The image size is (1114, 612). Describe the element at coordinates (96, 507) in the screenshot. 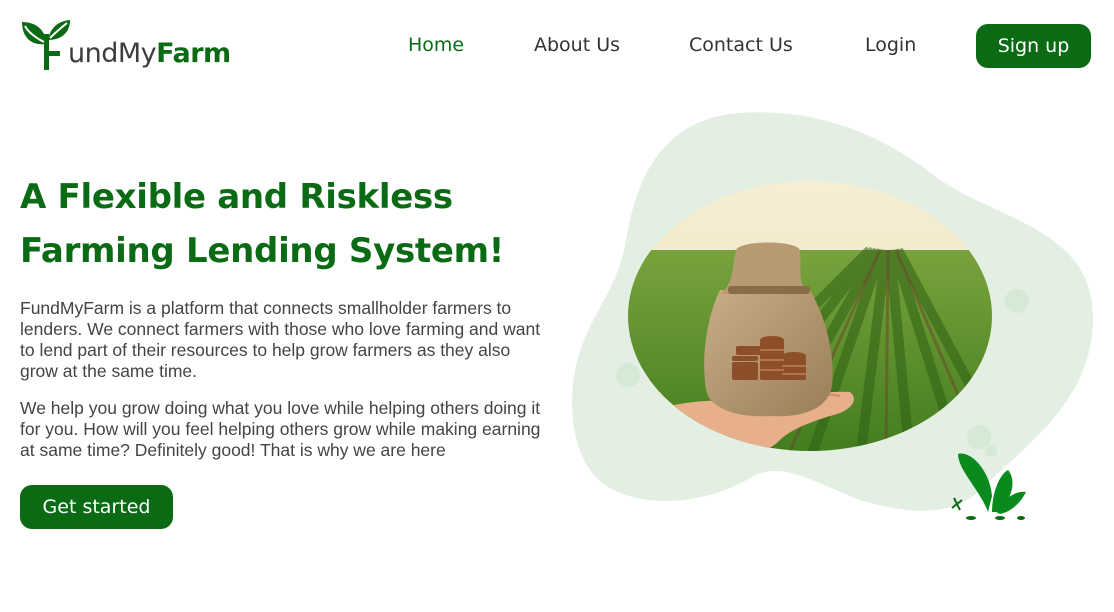

I see `get-started-button: Get started` at that location.